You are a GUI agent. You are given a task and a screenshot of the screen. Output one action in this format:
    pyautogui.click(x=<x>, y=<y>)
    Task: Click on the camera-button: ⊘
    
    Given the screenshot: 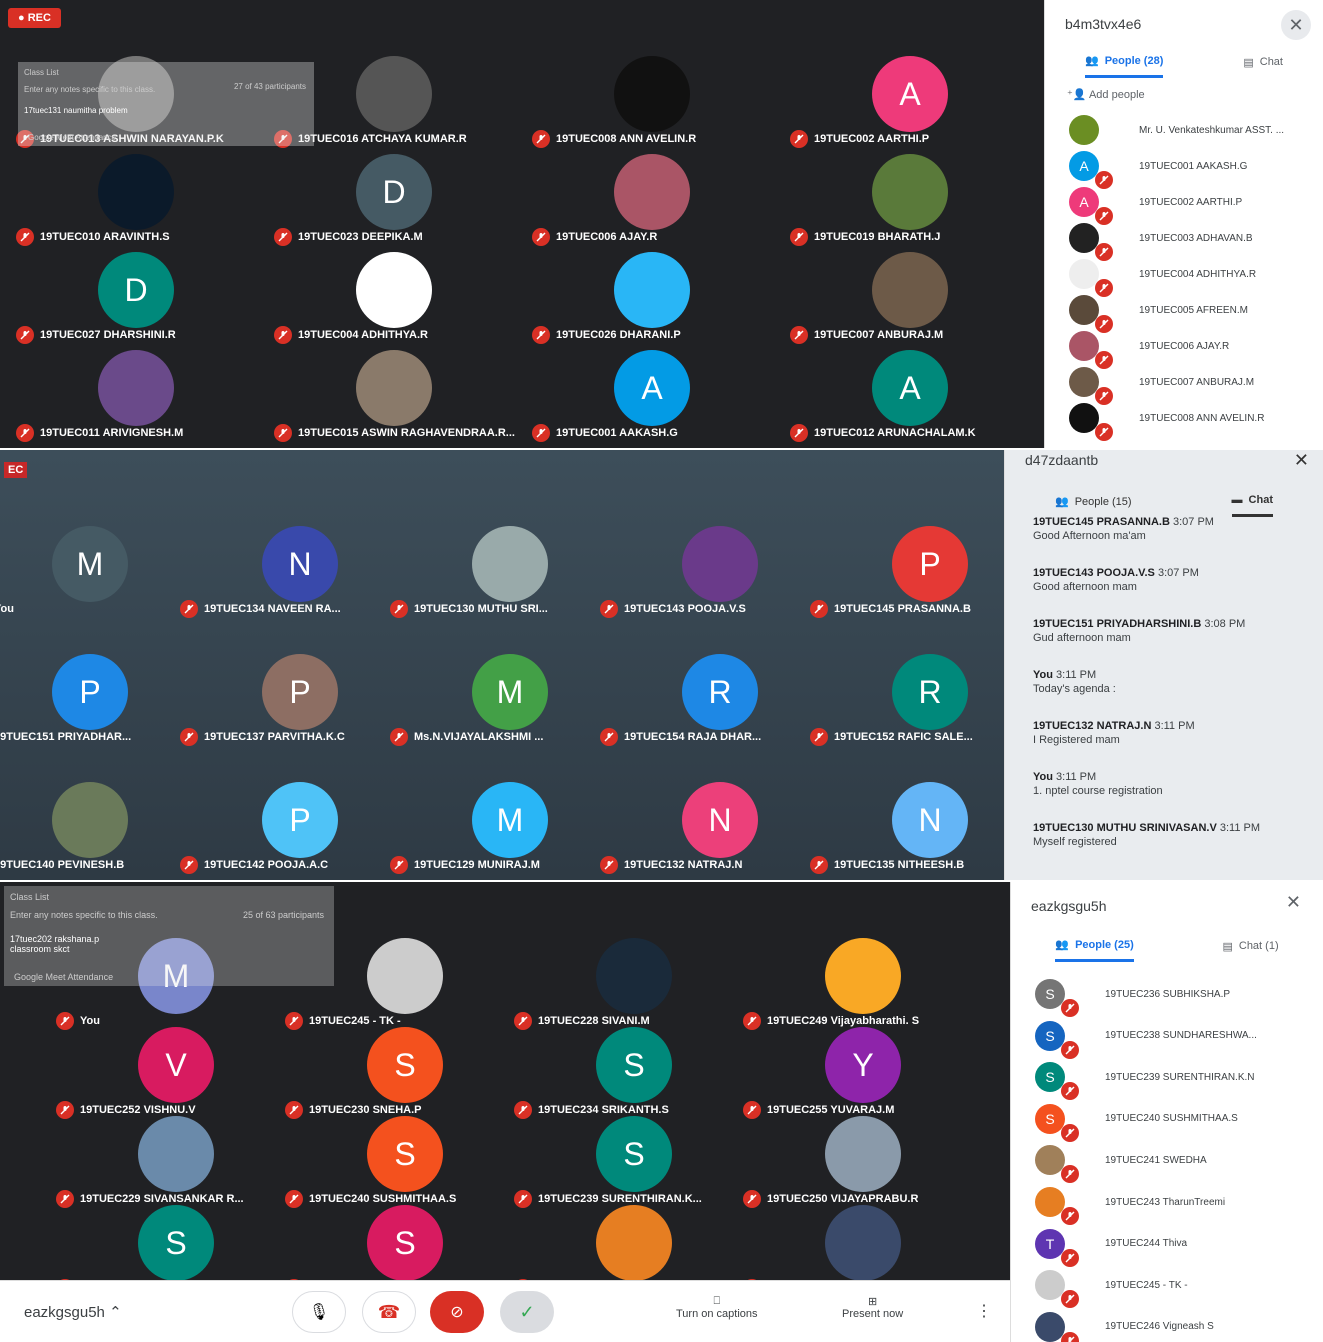 What is the action you would take?
    pyautogui.click(x=457, y=1312)
    